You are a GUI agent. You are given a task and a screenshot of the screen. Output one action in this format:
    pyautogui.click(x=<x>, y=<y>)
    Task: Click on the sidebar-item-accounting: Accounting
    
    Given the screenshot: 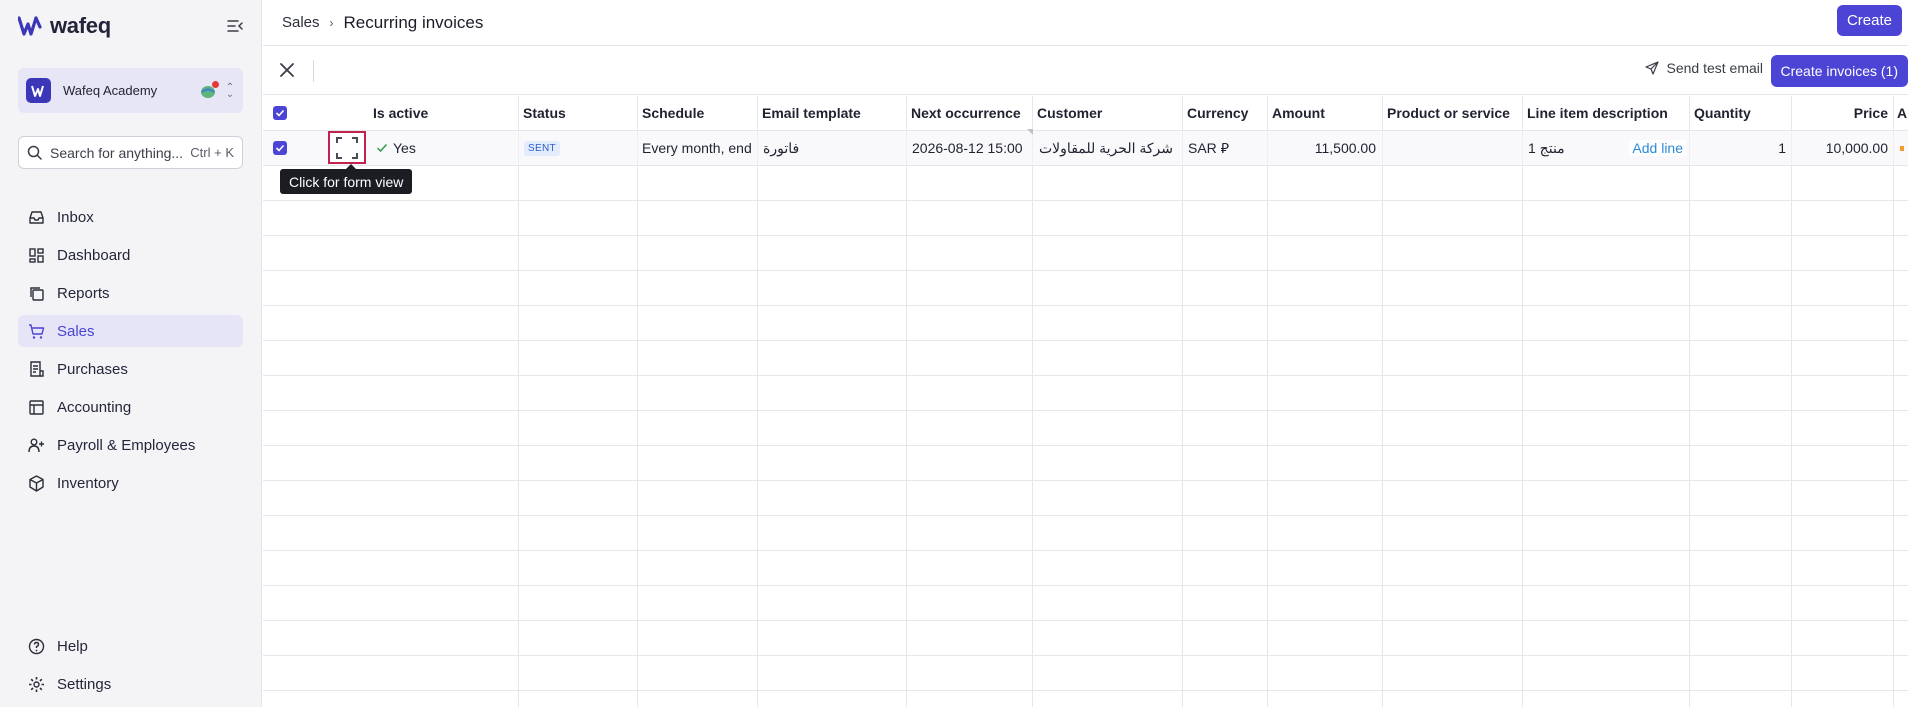 What is the action you would take?
    pyautogui.click(x=130, y=407)
    